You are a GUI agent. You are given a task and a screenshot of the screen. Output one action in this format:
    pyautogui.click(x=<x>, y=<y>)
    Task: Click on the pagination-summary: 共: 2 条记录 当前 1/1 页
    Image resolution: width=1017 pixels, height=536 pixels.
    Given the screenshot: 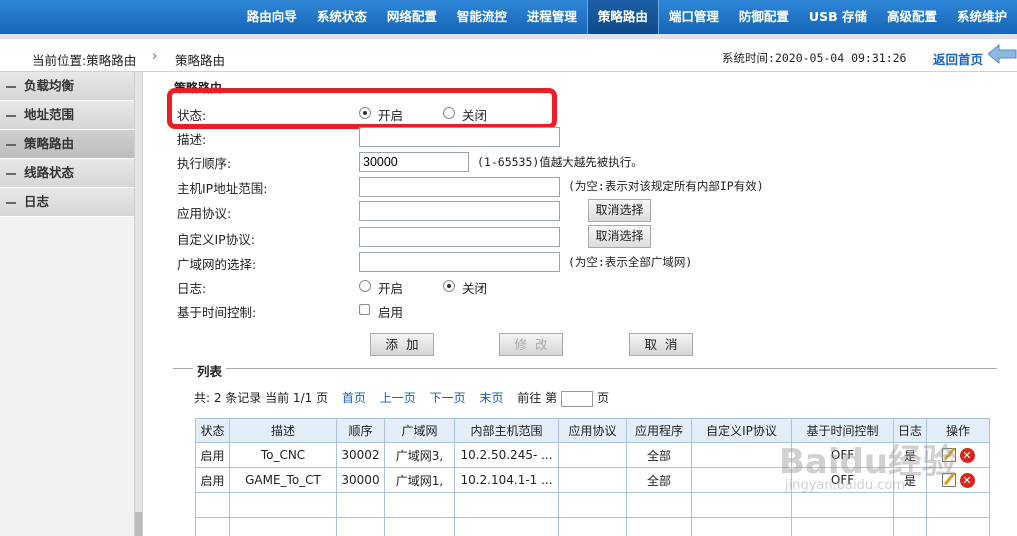 What is the action you would take?
    pyautogui.click(x=261, y=398)
    